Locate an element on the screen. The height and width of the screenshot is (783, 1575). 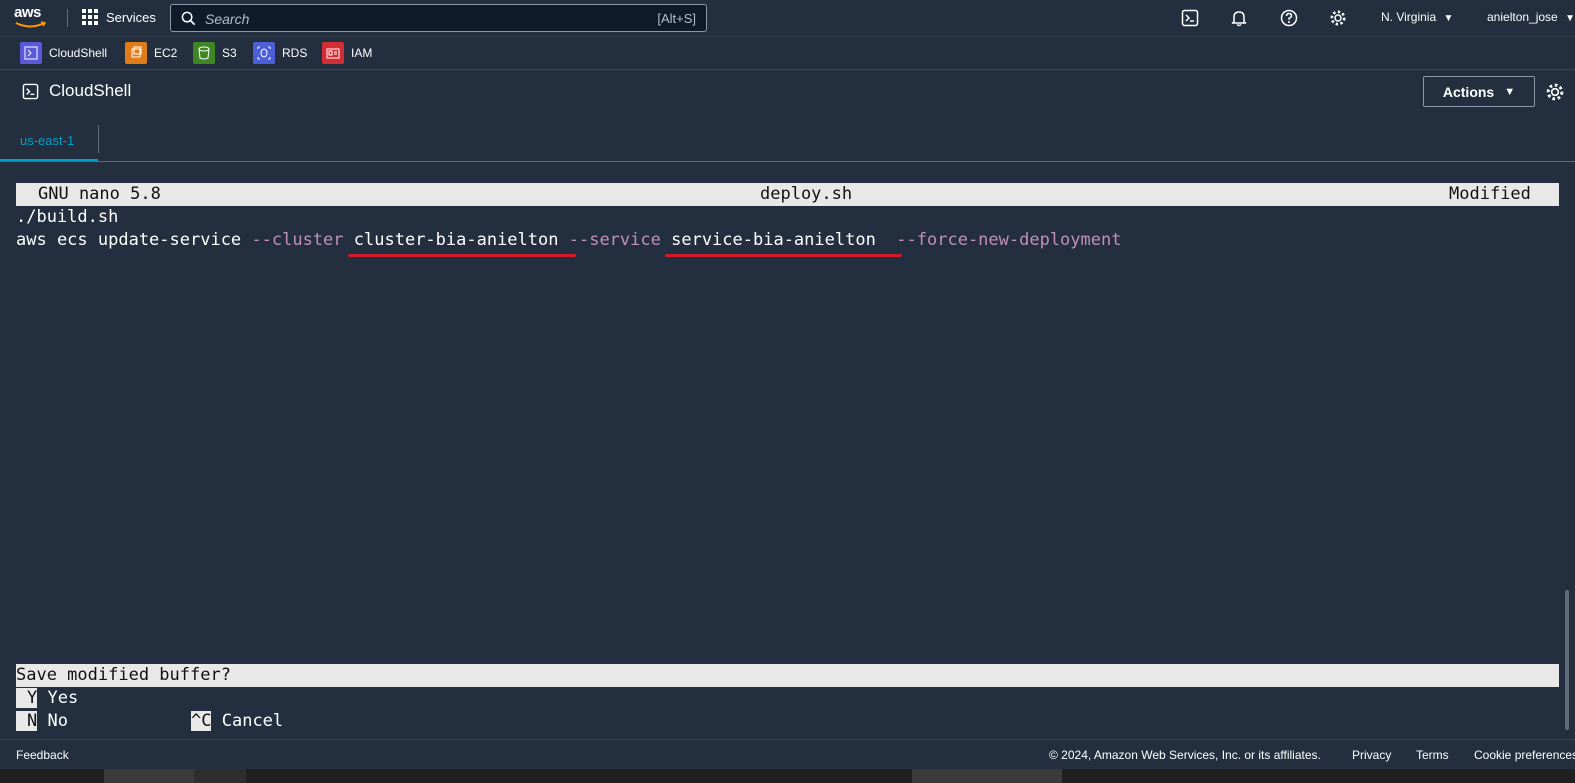
tab-separator is located at coordinates (98, 139).